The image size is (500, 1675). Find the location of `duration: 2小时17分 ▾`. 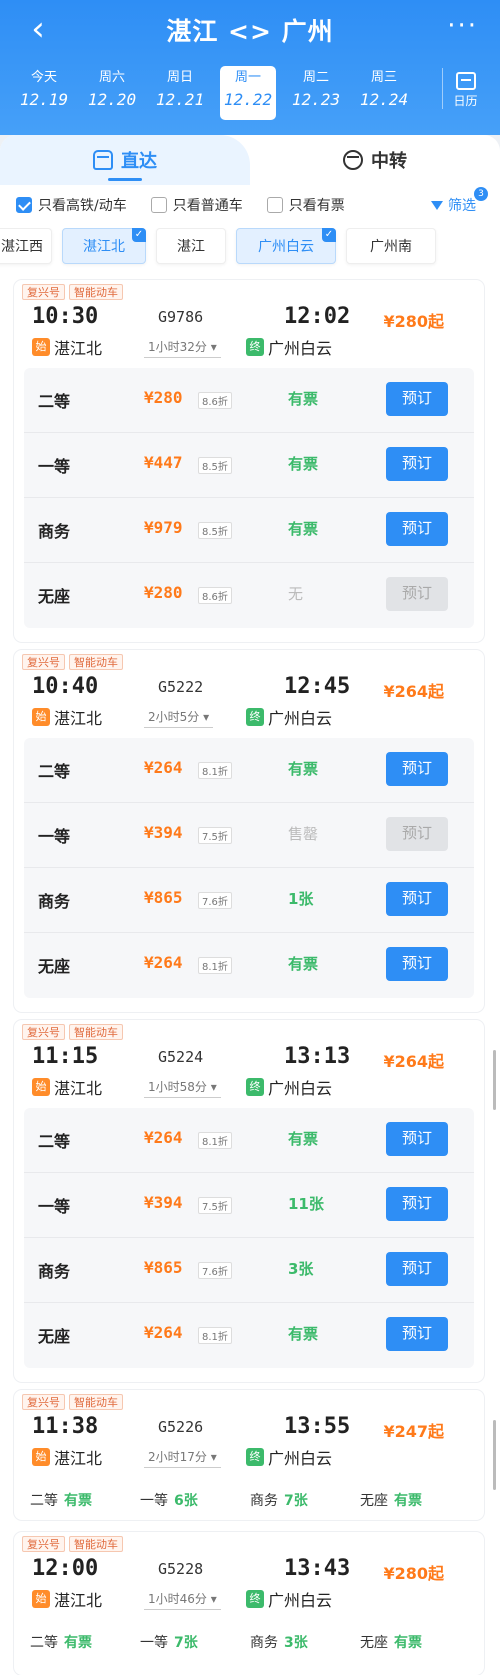

duration: 2小时17分 ▾ is located at coordinates (182, 1458).